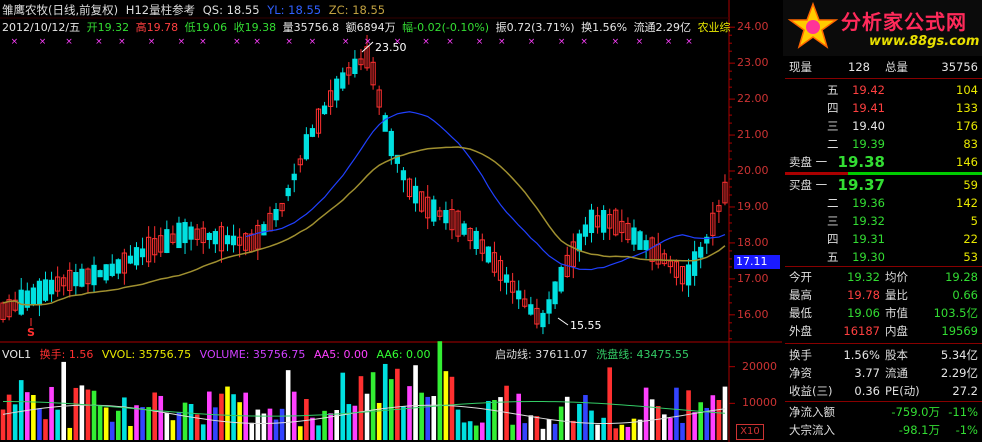 The image size is (982, 442). Describe the element at coordinates (882, 313) in the screenshot. I see `stats-row: 最低 19.06 市值 103.5亿` at that location.